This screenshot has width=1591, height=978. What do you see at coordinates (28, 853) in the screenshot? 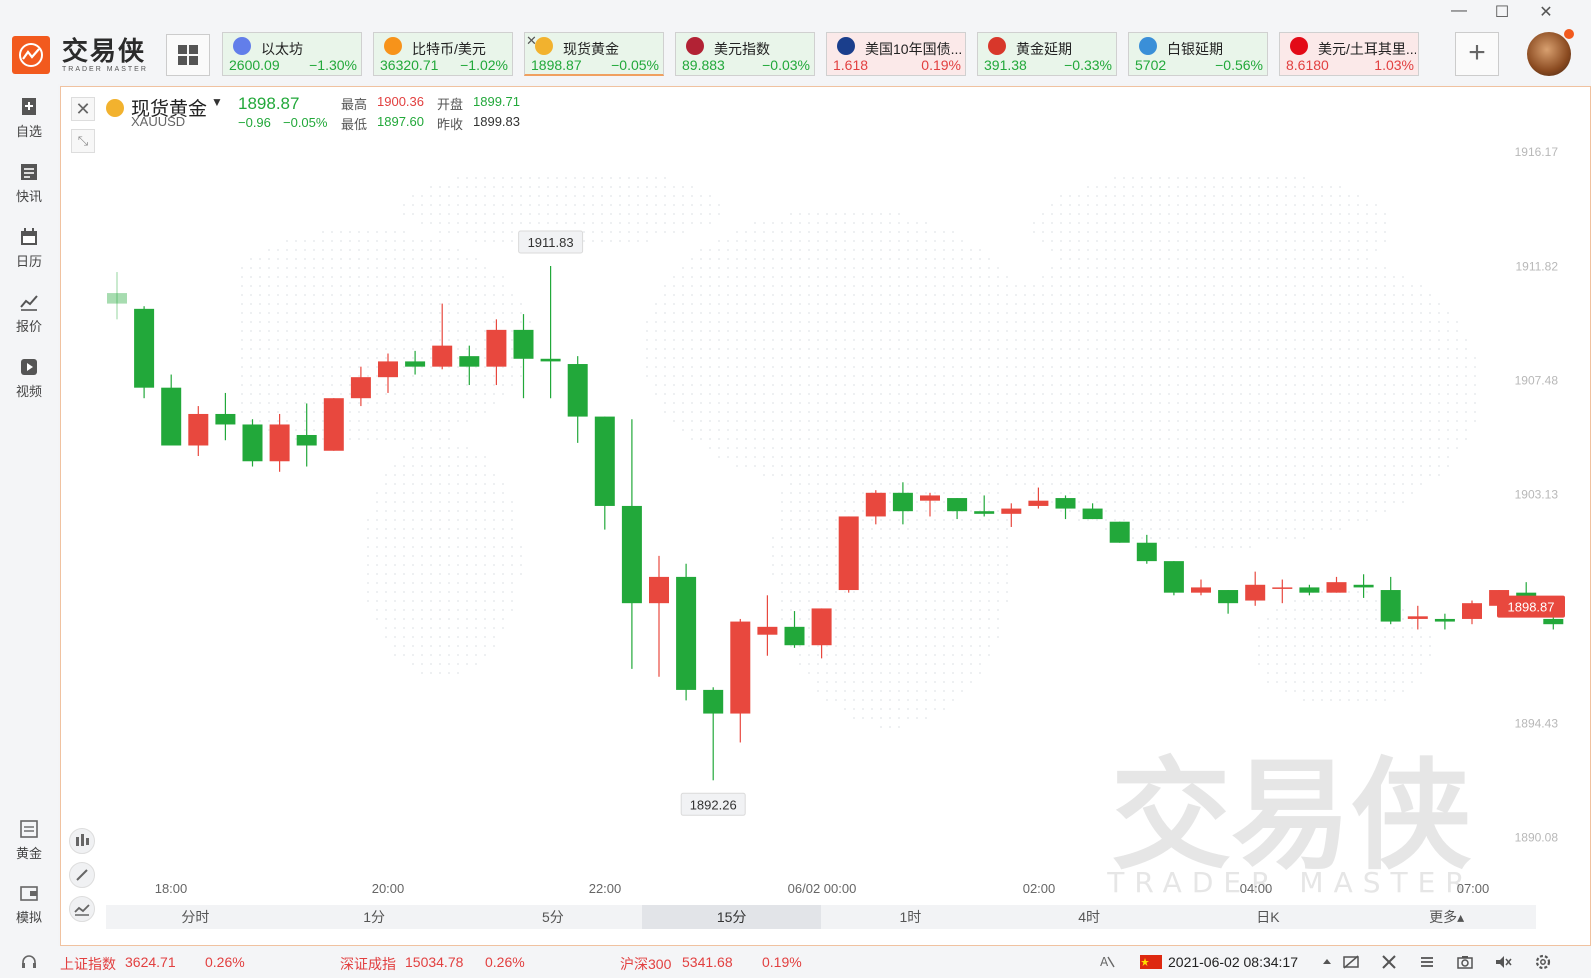
I see `sidebar-item-label: 黄金` at bounding box center [28, 853].